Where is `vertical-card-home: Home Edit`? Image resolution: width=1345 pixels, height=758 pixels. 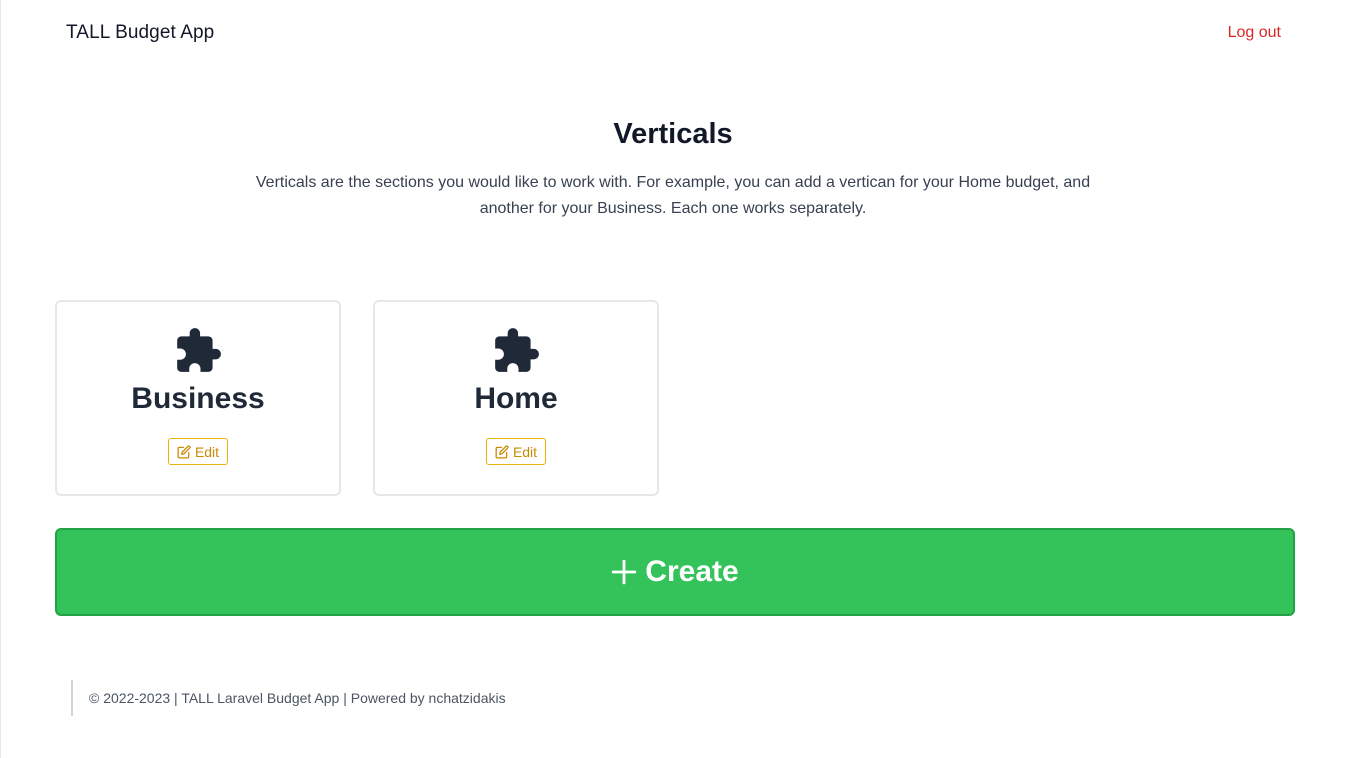
vertical-card-home: Home Edit is located at coordinates (516, 398).